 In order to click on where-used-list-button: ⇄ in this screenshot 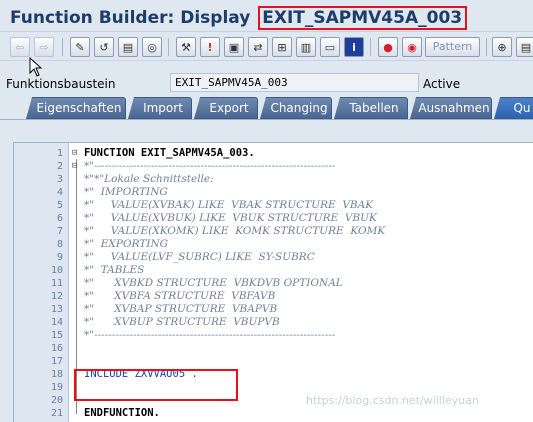, I will do `click(258, 47)`.